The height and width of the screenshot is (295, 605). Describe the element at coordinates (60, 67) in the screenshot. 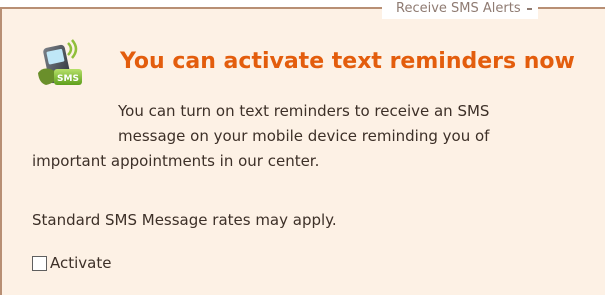

I see `sms-phone-icon: SMS` at that location.